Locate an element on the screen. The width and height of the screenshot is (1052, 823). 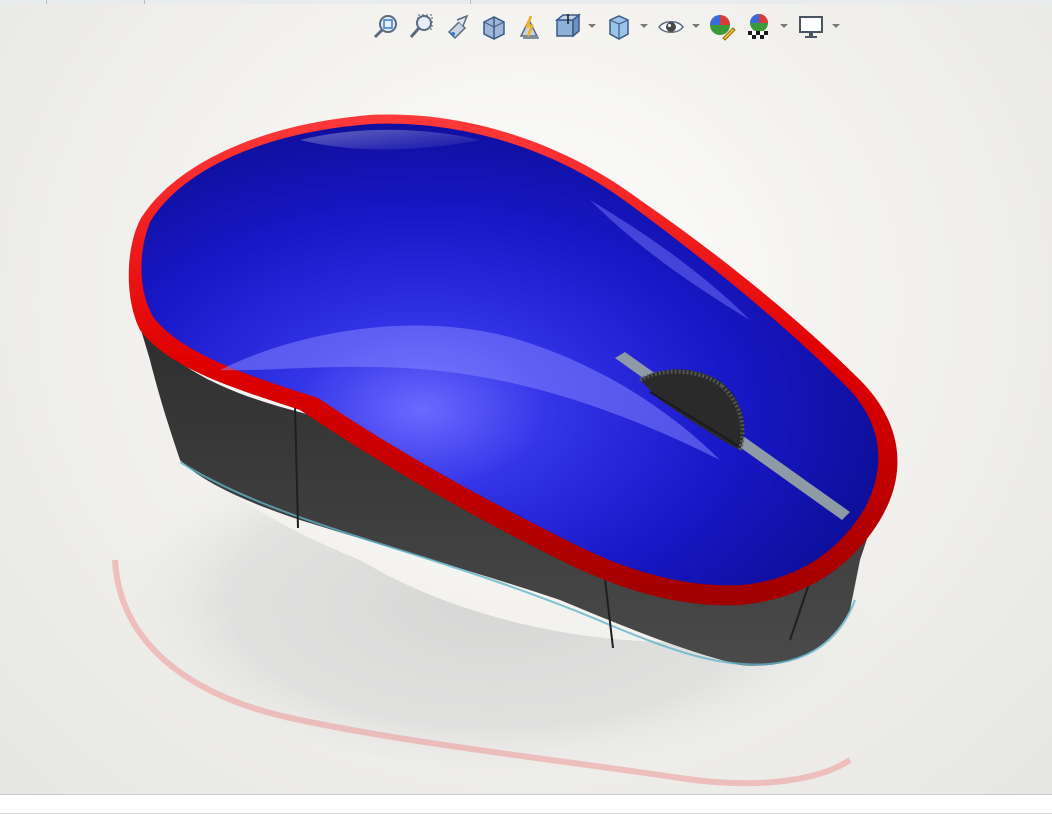
previous-view-button is located at coordinates (458, 27).